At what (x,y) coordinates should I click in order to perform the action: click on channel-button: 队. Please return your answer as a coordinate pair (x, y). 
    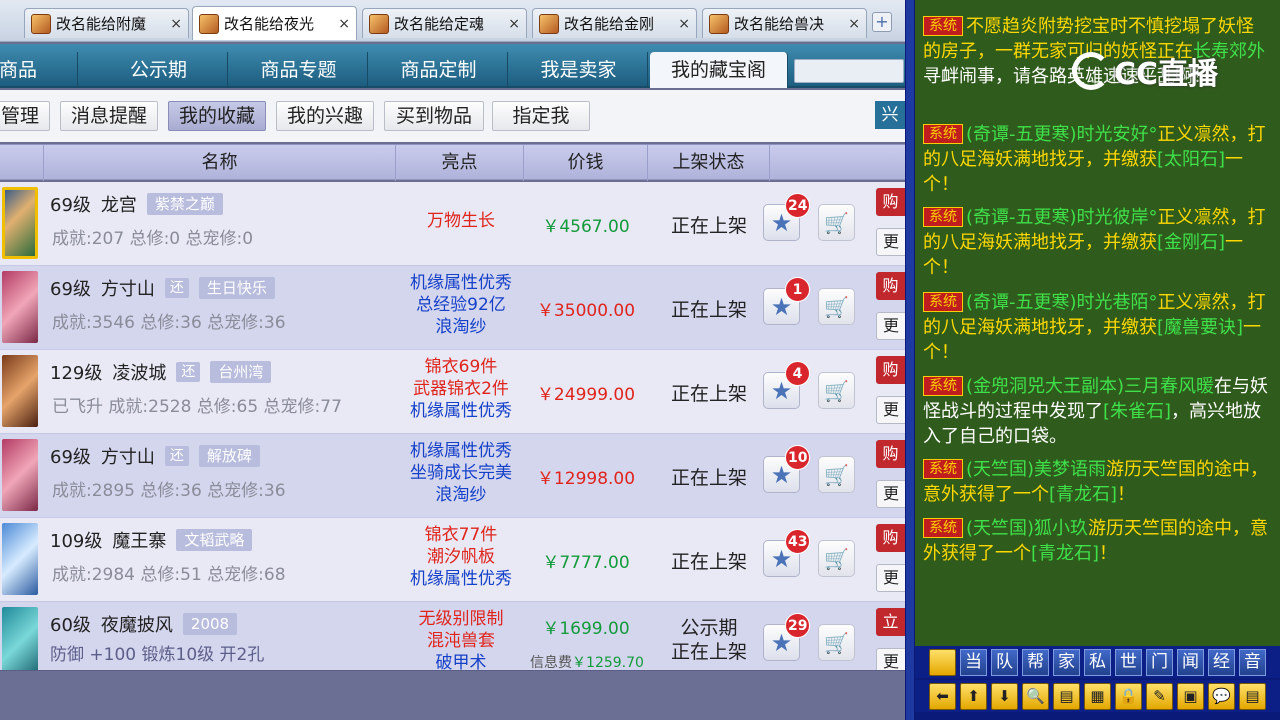
    Looking at the image, I should click on (1004, 662).